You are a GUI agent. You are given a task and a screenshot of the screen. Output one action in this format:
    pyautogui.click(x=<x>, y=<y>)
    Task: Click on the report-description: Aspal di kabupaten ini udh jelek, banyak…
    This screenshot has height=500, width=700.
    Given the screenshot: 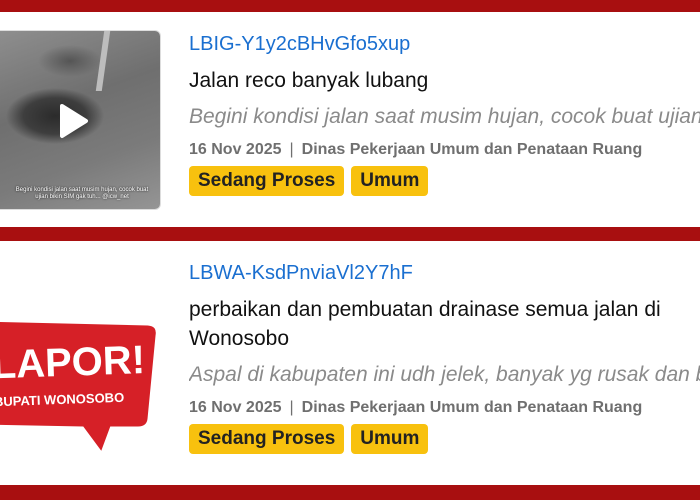 What is the action you would take?
    pyautogui.click(x=444, y=374)
    